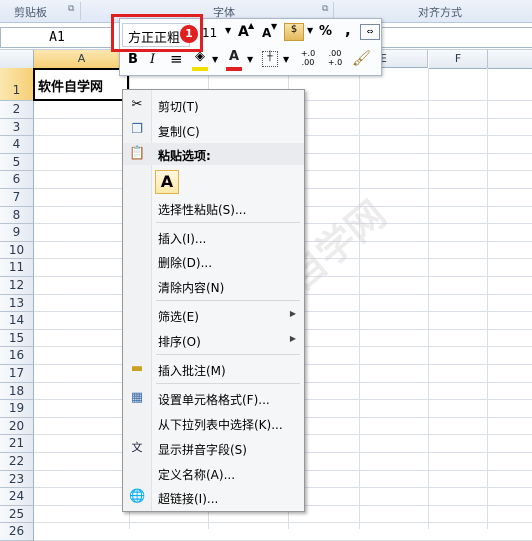 The width and height of the screenshot is (532, 541). What do you see at coordinates (17, 462) in the screenshot?
I see `row-header-22: 22` at bounding box center [17, 462].